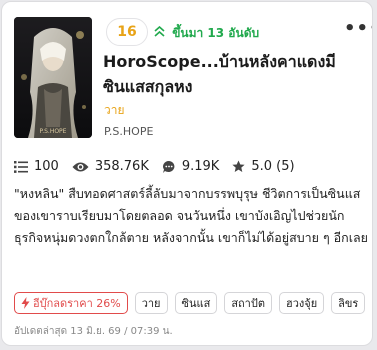 This screenshot has height=350, width=377. I want to click on lightning-icon, so click(25, 303).